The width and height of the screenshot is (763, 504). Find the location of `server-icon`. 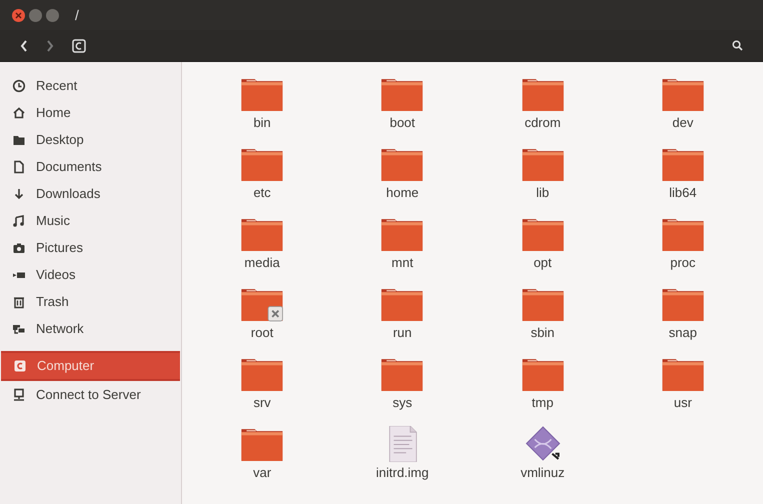

server-icon is located at coordinates (19, 395).